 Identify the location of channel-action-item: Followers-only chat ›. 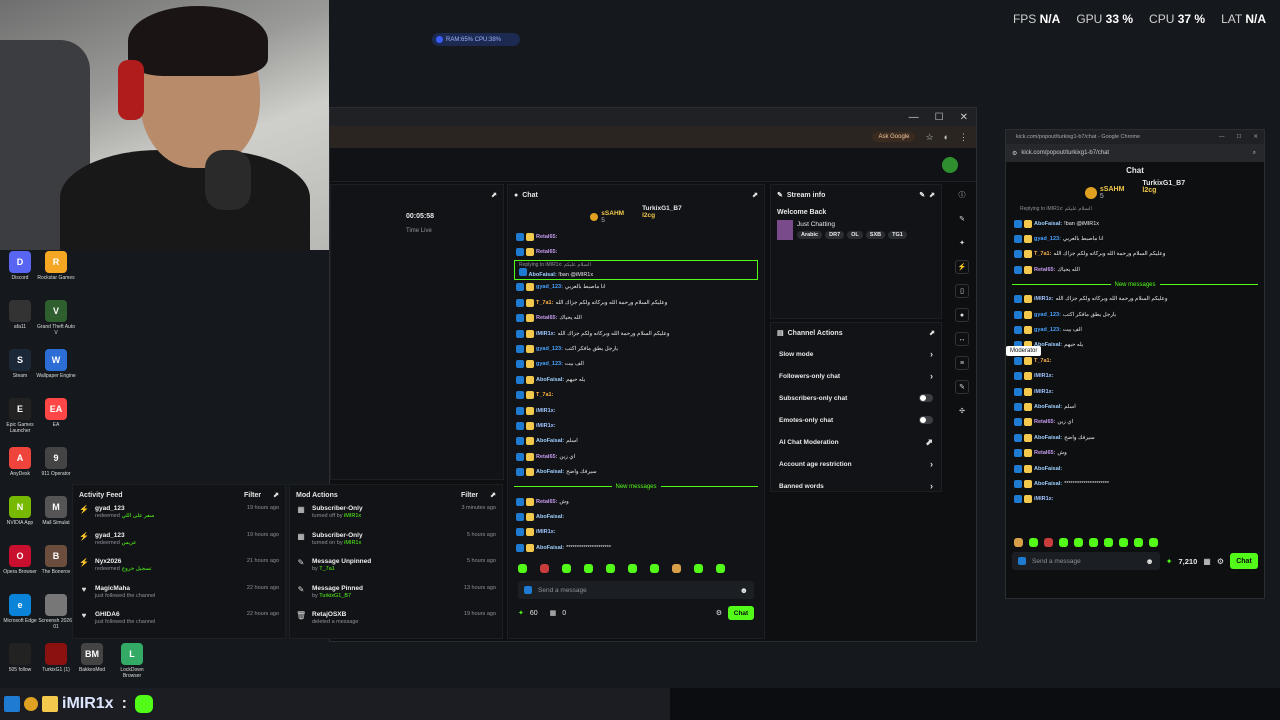
(856, 376).